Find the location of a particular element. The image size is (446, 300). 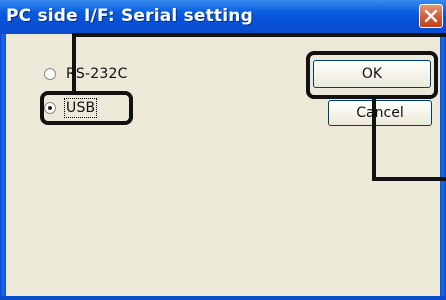

callout-usb-highlight is located at coordinates (86, 108).